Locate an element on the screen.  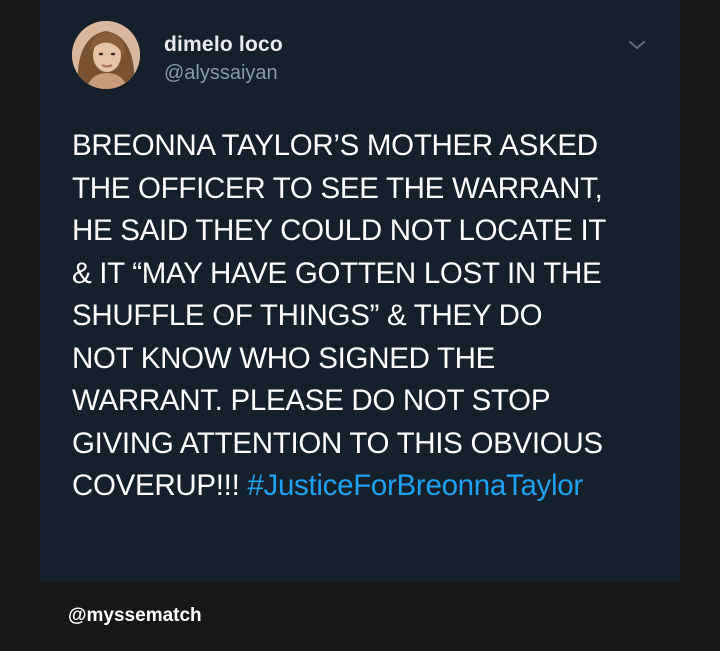
tweet-text-last-line: COVERUP!!! #JusticeForBreonnaTaylor is located at coordinates (372, 486).